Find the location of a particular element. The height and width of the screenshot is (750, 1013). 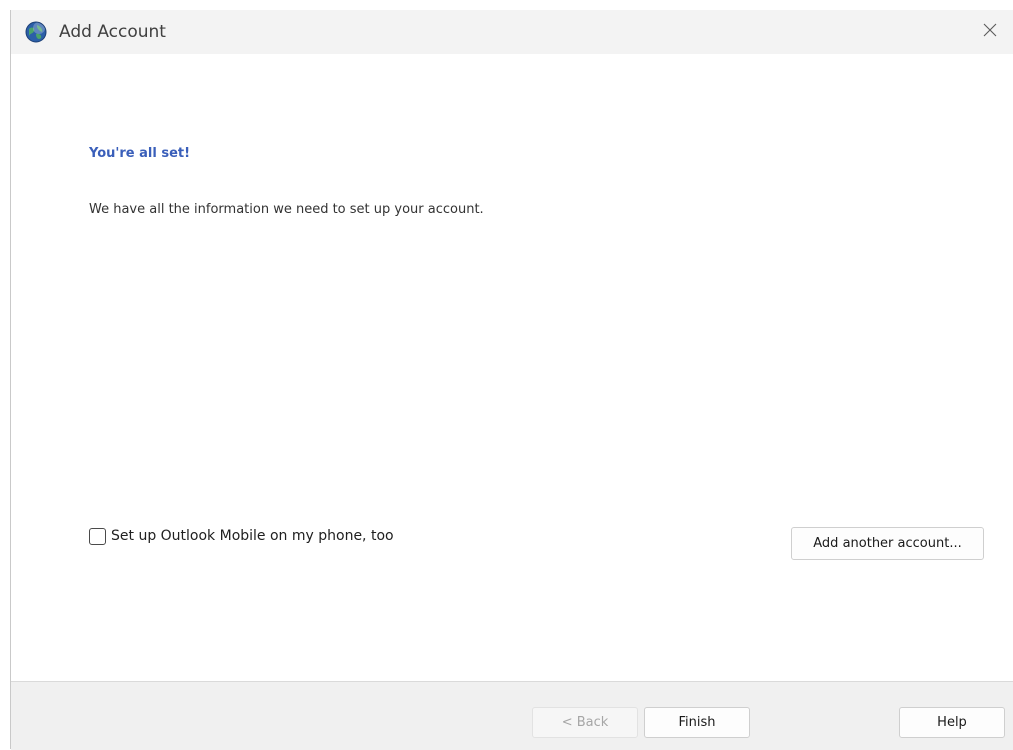

close-button is located at coordinates (990, 32).